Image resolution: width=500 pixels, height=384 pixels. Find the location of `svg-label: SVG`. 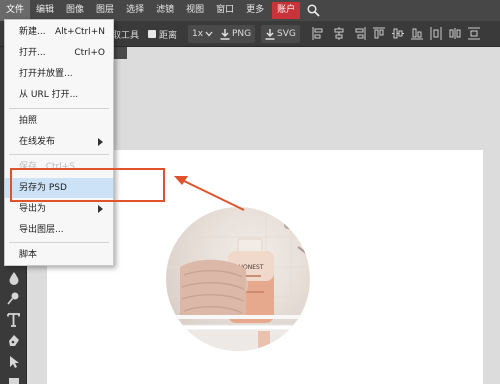

svg-label: SVG is located at coordinates (286, 34).